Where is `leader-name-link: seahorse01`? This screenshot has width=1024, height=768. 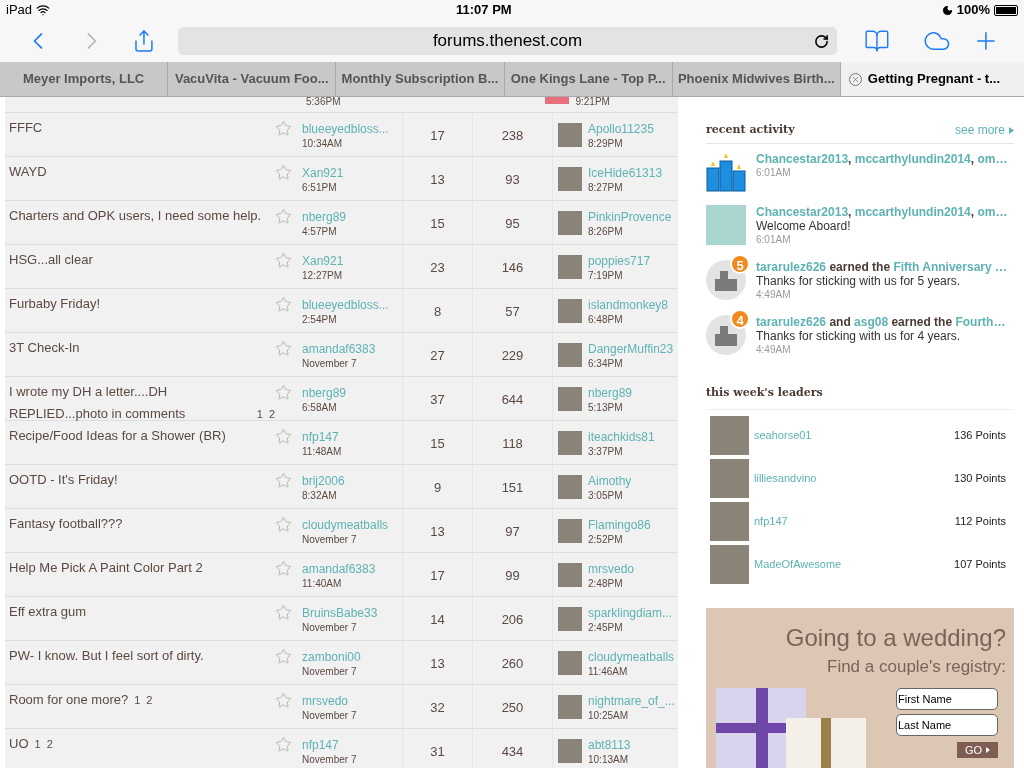
leader-name-link: seahorse01 is located at coordinates (783, 435).